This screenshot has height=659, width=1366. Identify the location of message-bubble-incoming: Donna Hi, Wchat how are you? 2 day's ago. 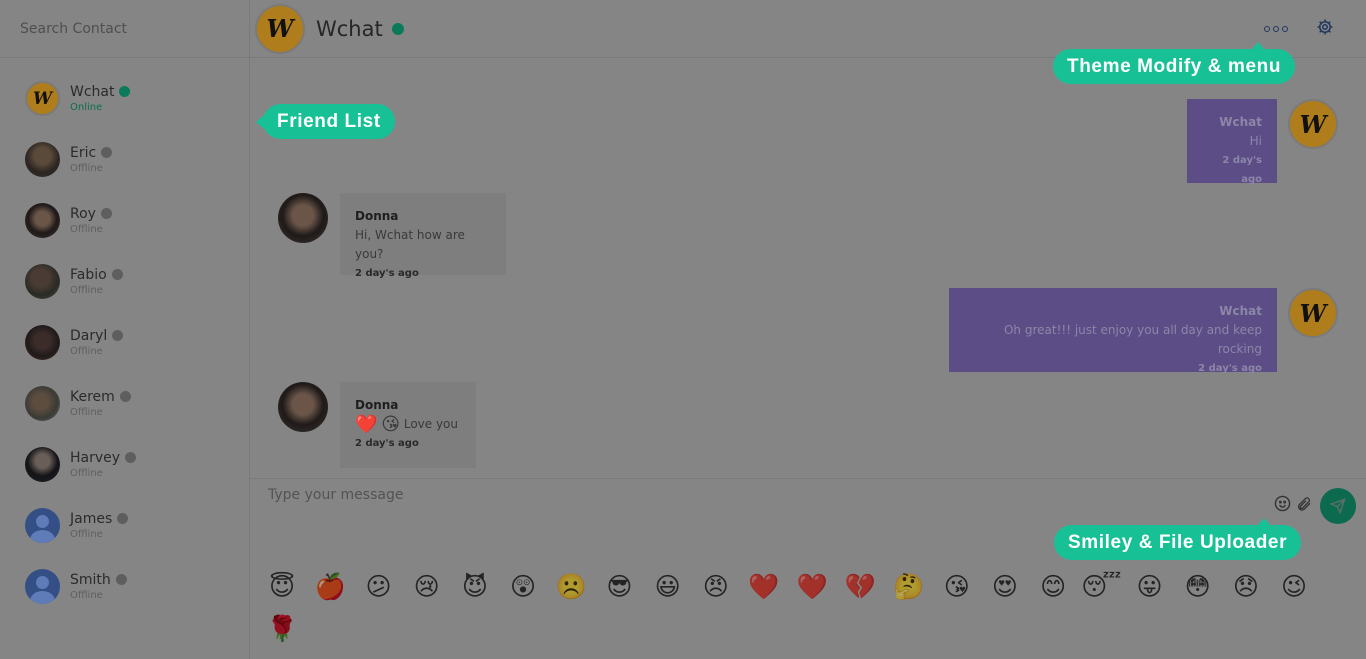
(423, 236).